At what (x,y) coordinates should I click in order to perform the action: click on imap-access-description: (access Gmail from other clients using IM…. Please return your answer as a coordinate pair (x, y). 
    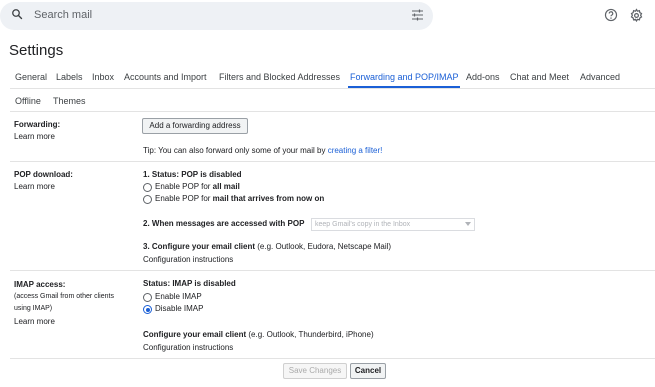
    Looking at the image, I should click on (64, 303).